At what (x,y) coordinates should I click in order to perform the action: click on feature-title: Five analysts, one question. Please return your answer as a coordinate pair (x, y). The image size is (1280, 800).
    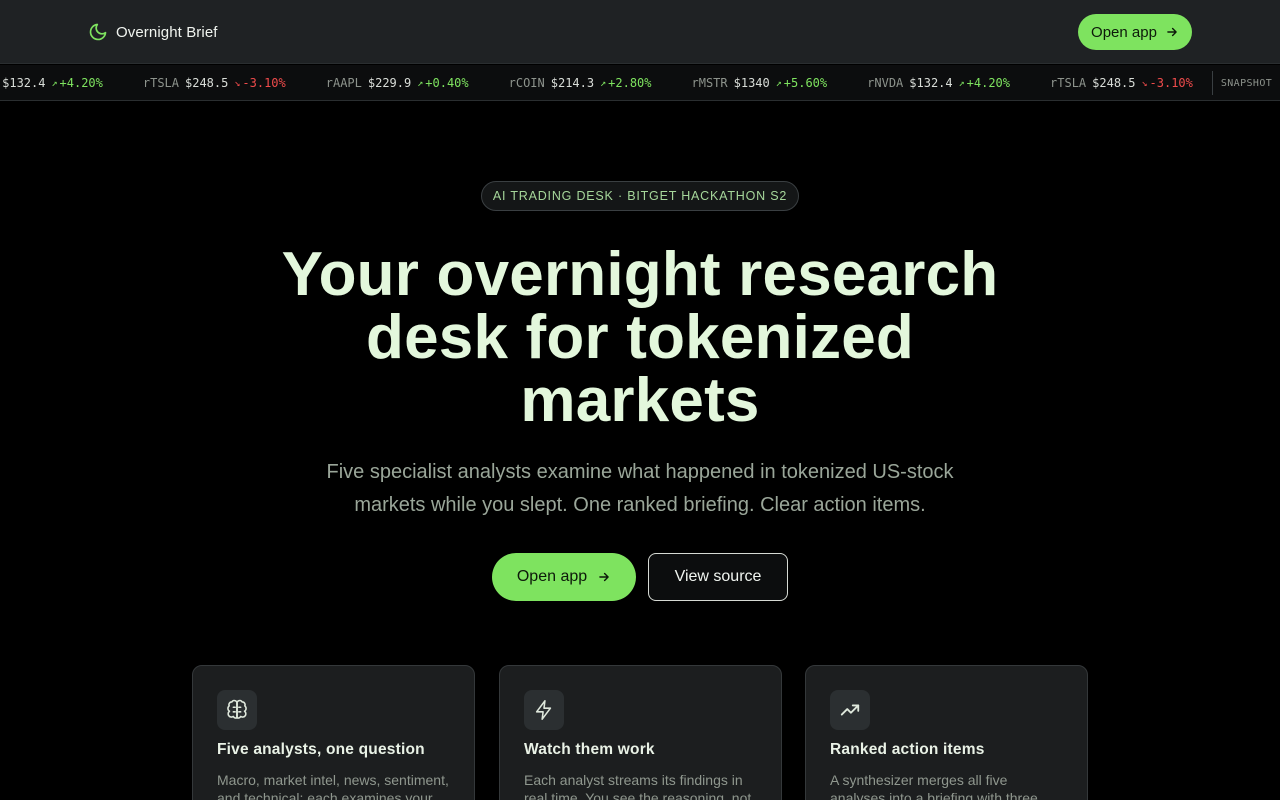
    Looking at the image, I should click on (321, 749).